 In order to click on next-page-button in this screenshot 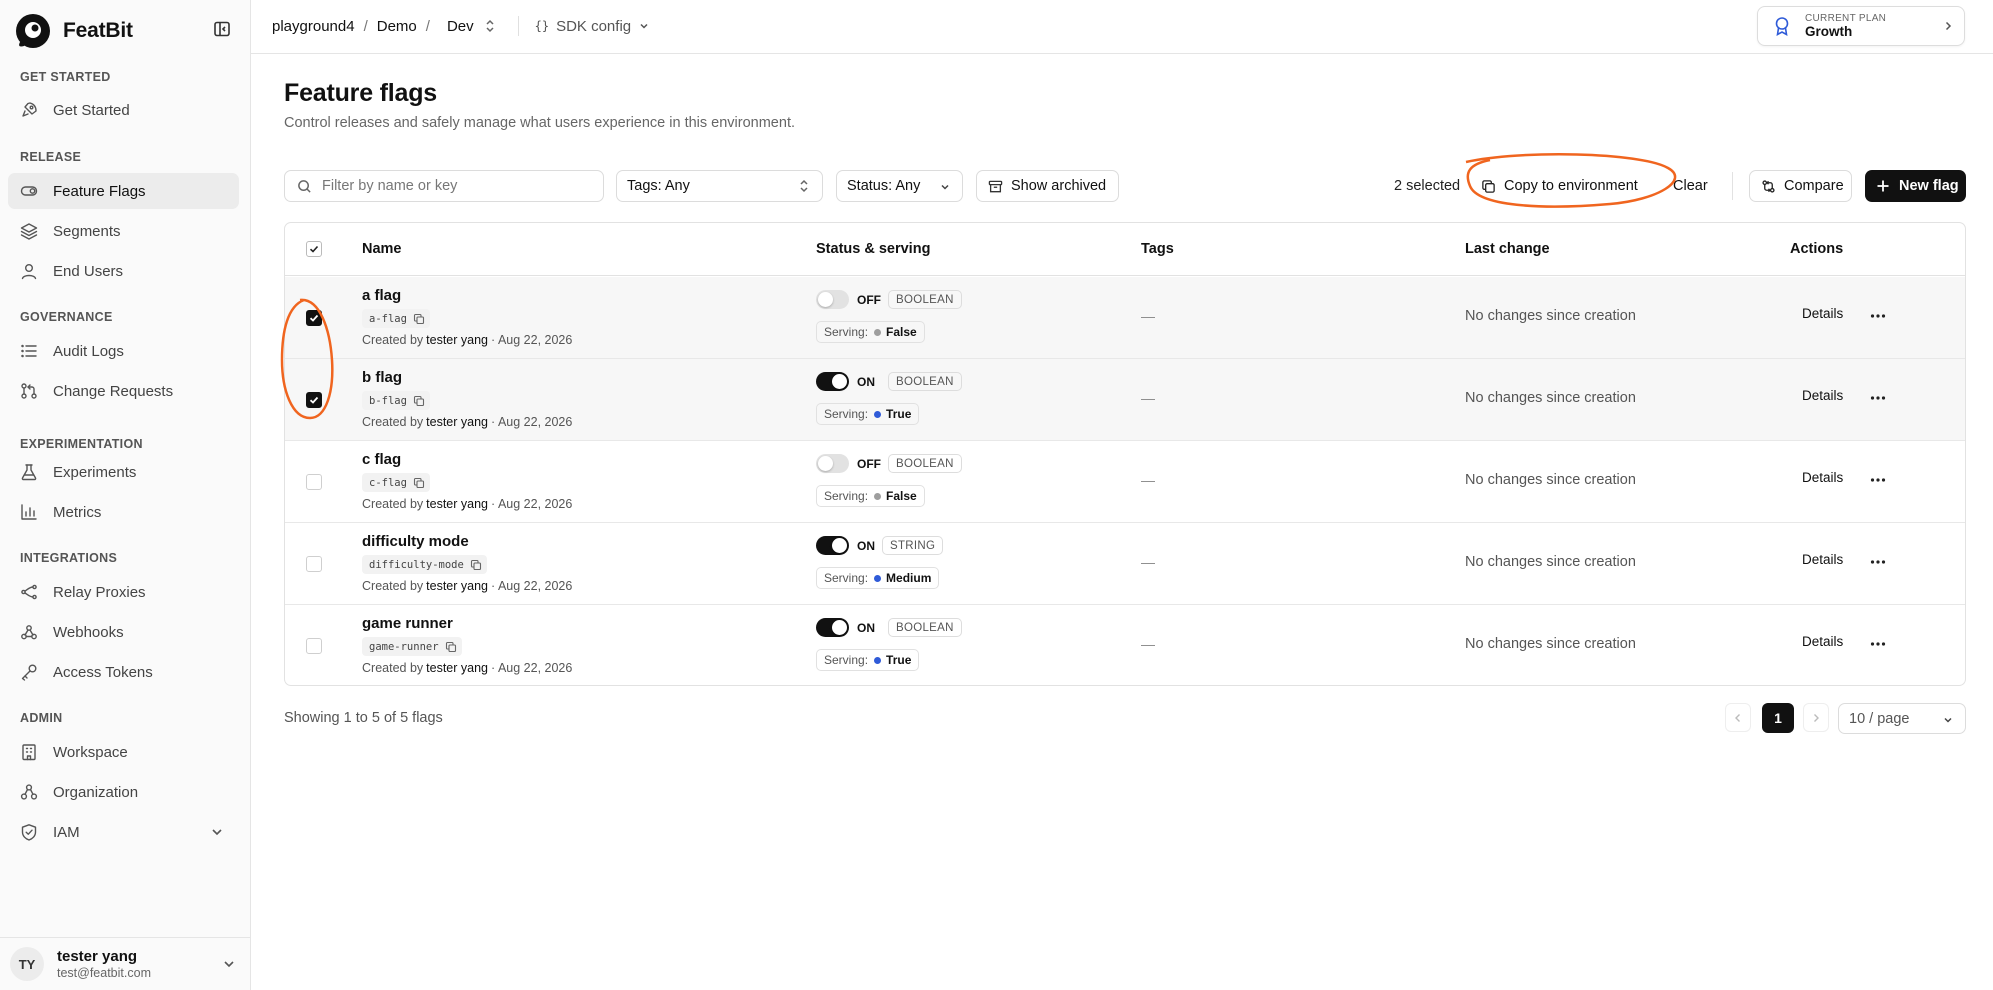, I will do `click(1816, 717)`.